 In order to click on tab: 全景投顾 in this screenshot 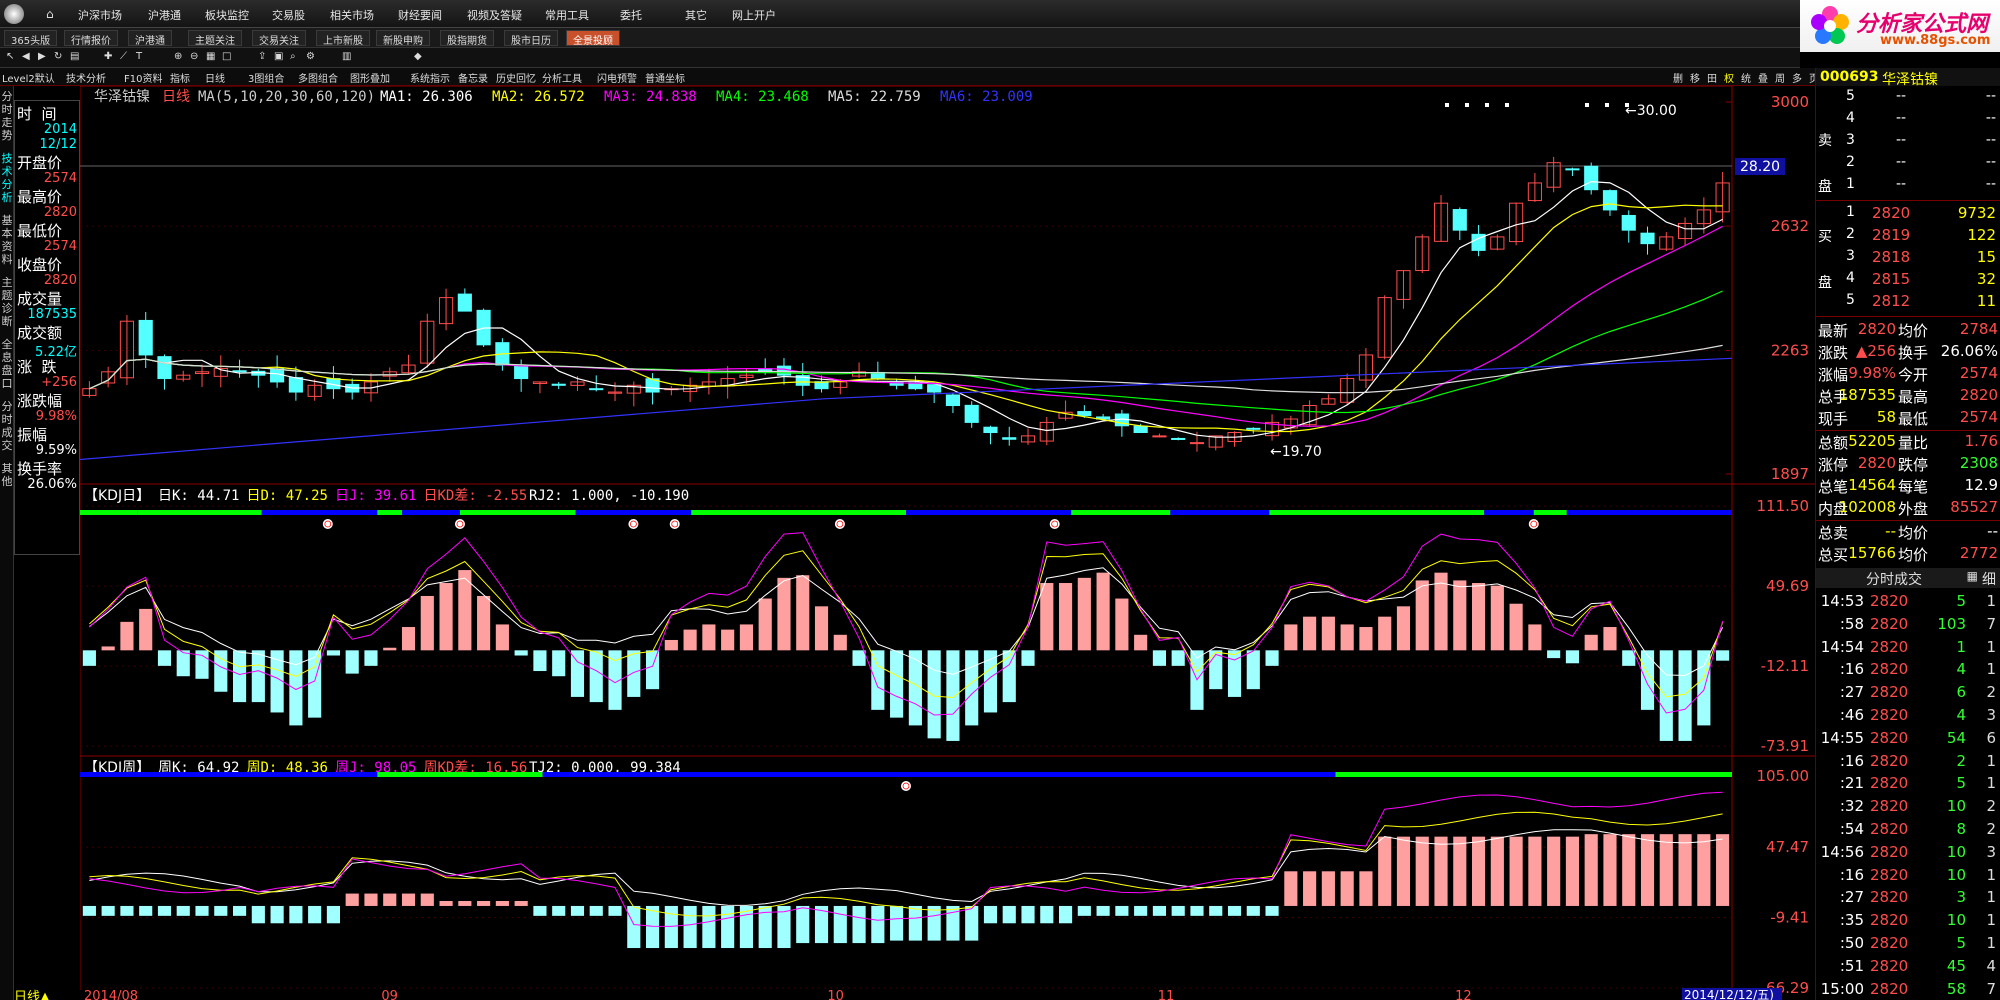, I will do `click(593, 38)`.